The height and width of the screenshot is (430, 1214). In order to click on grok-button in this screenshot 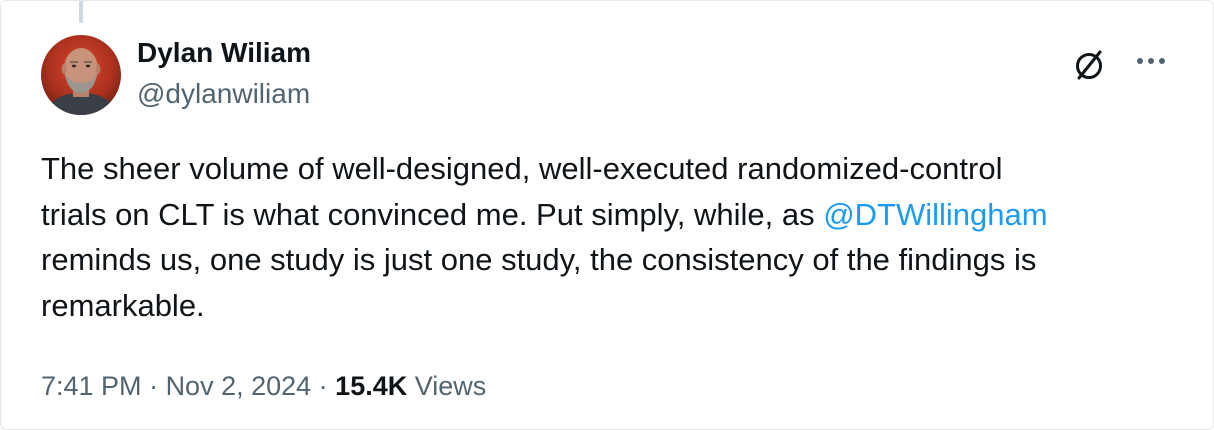, I will do `click(1089, 65)`.